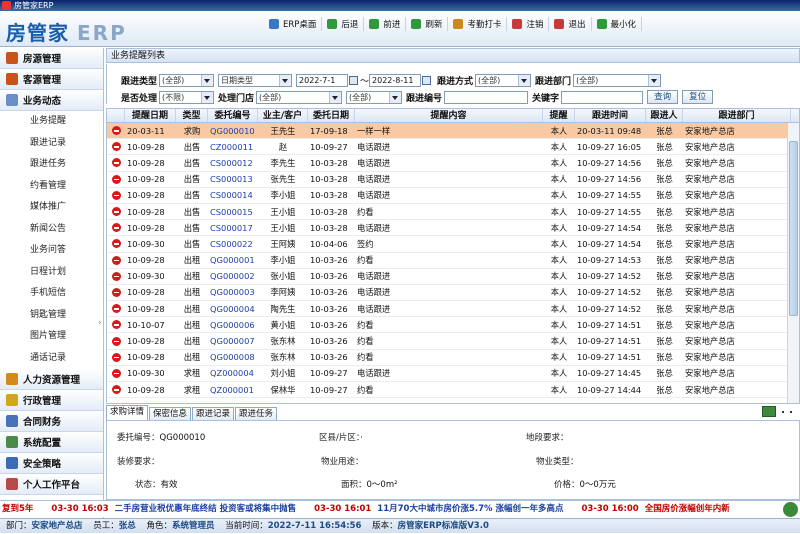  What do you see at coordinates (116, 309) in the screenshot?
I see `stop-icon` at bounding box center [116, 309].